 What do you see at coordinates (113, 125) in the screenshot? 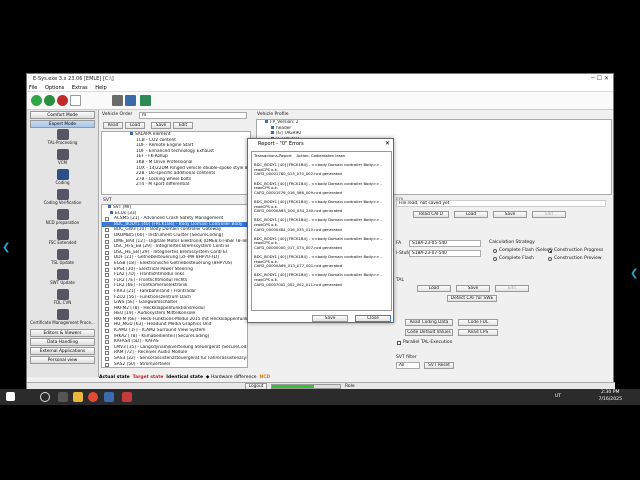
I see `vo-read-button: Read` at bounding box center [113, 125].